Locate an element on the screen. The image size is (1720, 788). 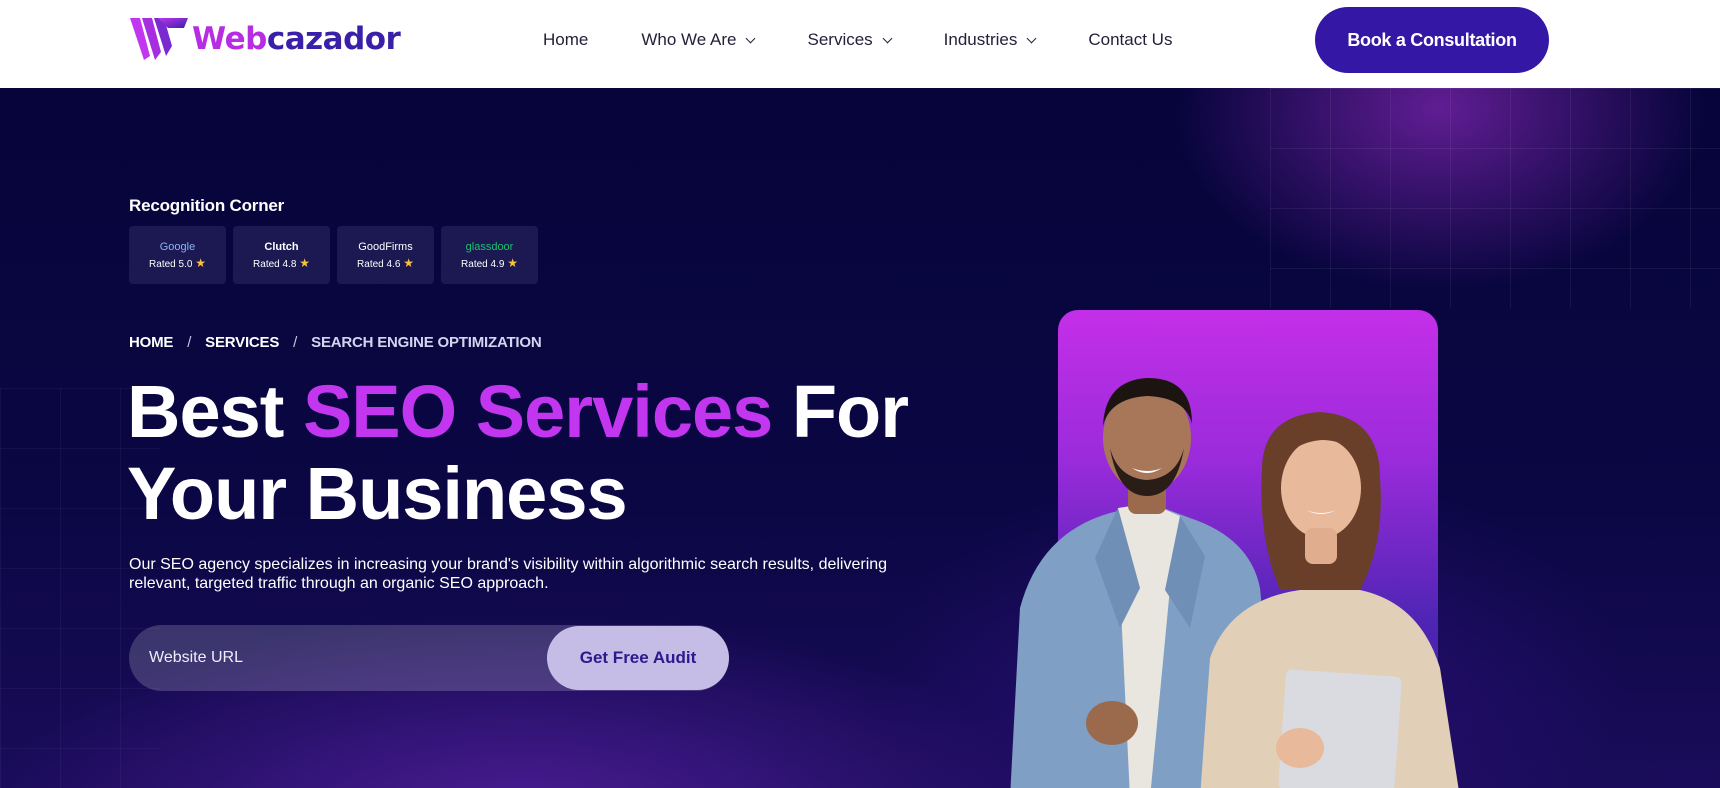
badge-rating-text: Rated 4.9 is located at coordinates (483, 264).